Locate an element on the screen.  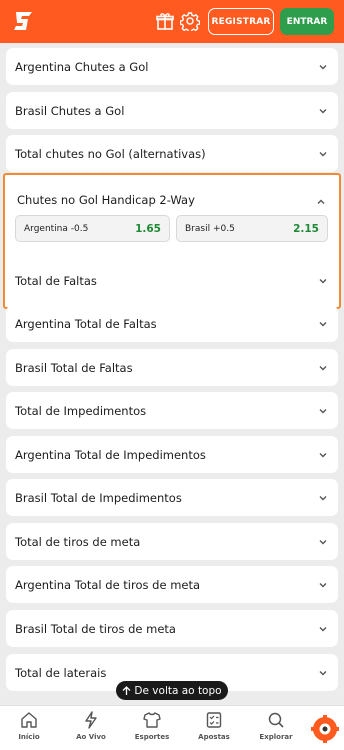
market-row: Argentina Chutes a Gol is located at coordinates (172, 66).